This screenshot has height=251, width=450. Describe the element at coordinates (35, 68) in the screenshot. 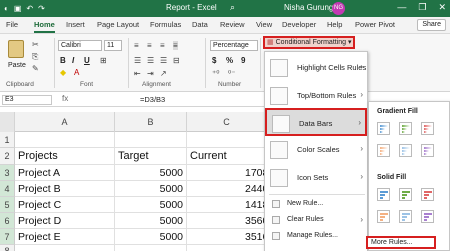

I see `format-painter-icon: ✎` at that location.